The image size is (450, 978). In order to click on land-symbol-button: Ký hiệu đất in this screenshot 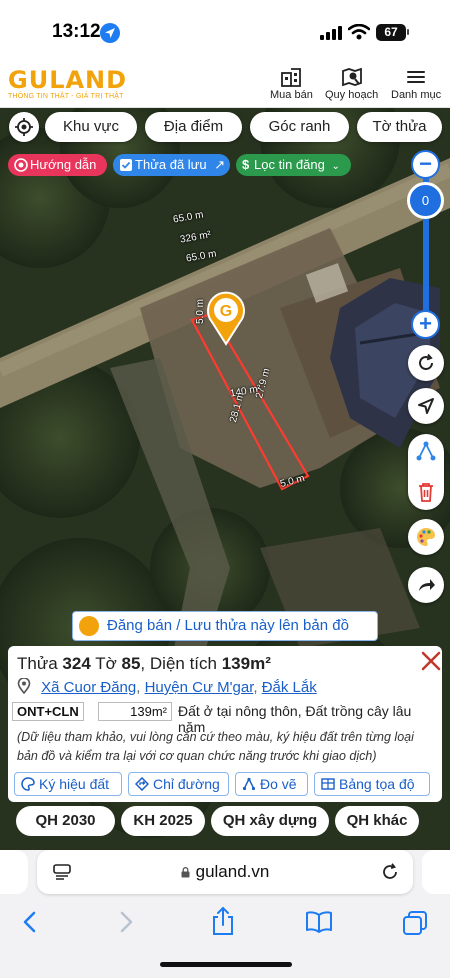, I will do `click(68, 784)`.